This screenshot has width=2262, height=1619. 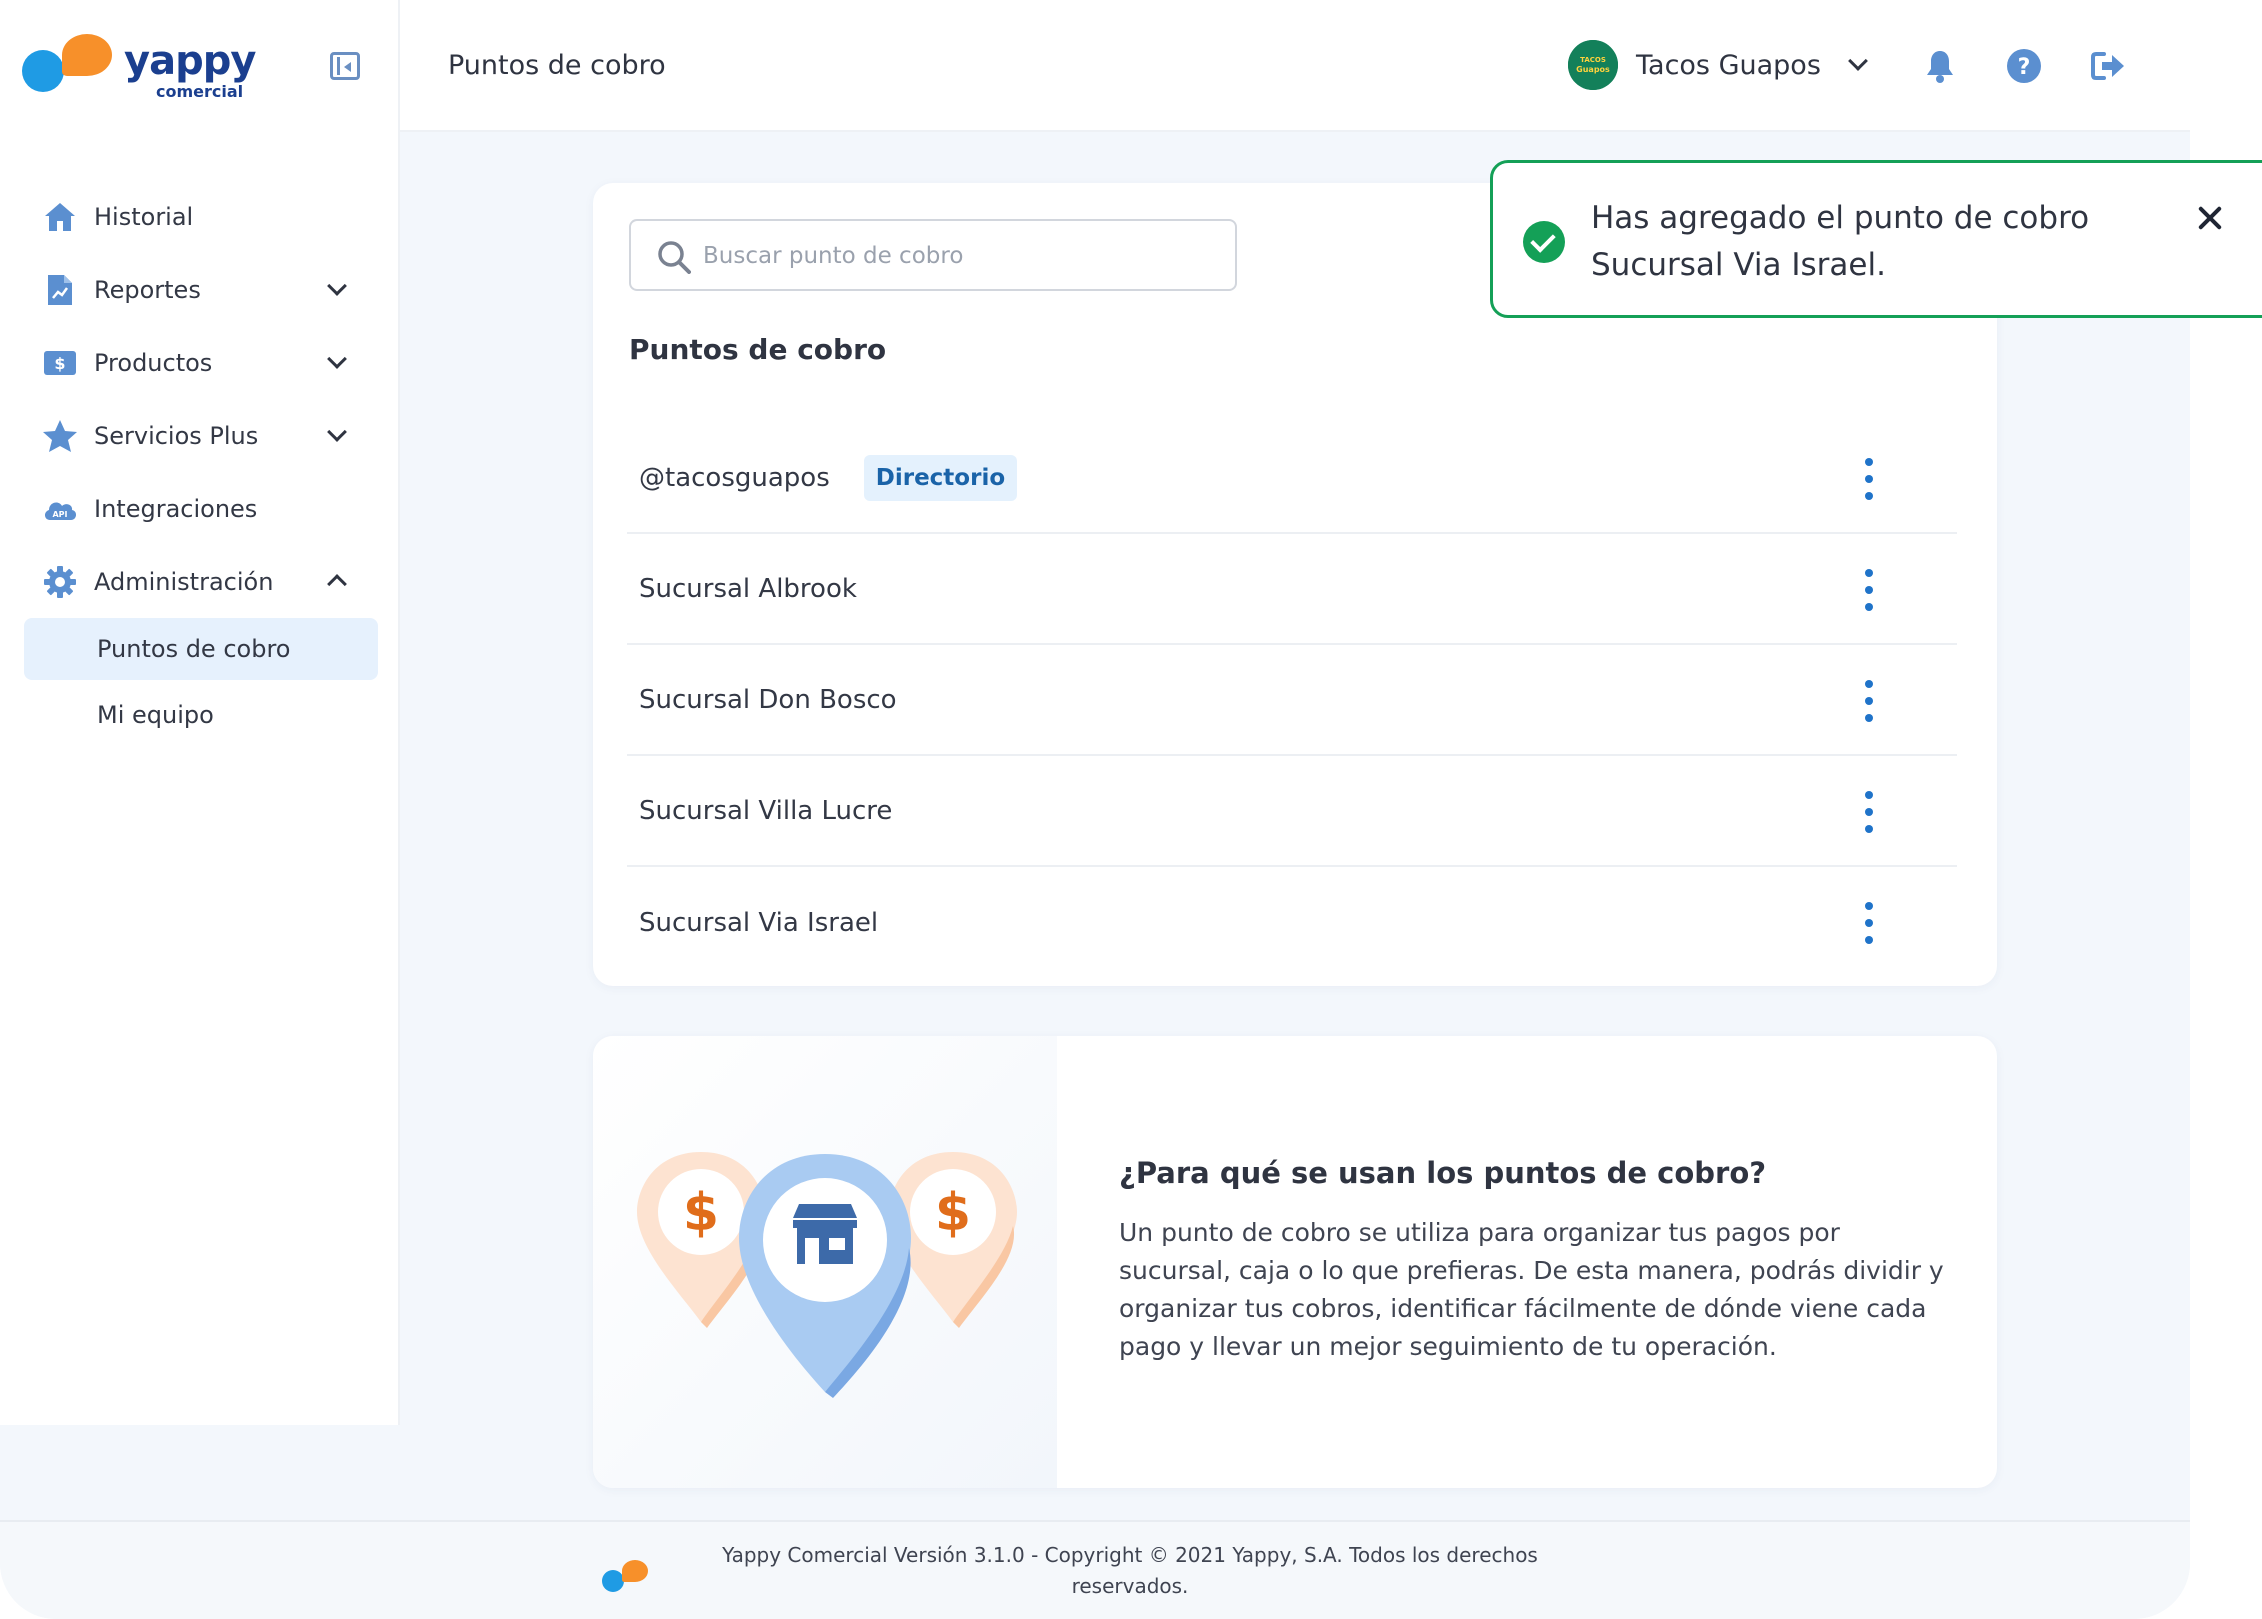 I want to click on search-box, so click(x=933, y=255).